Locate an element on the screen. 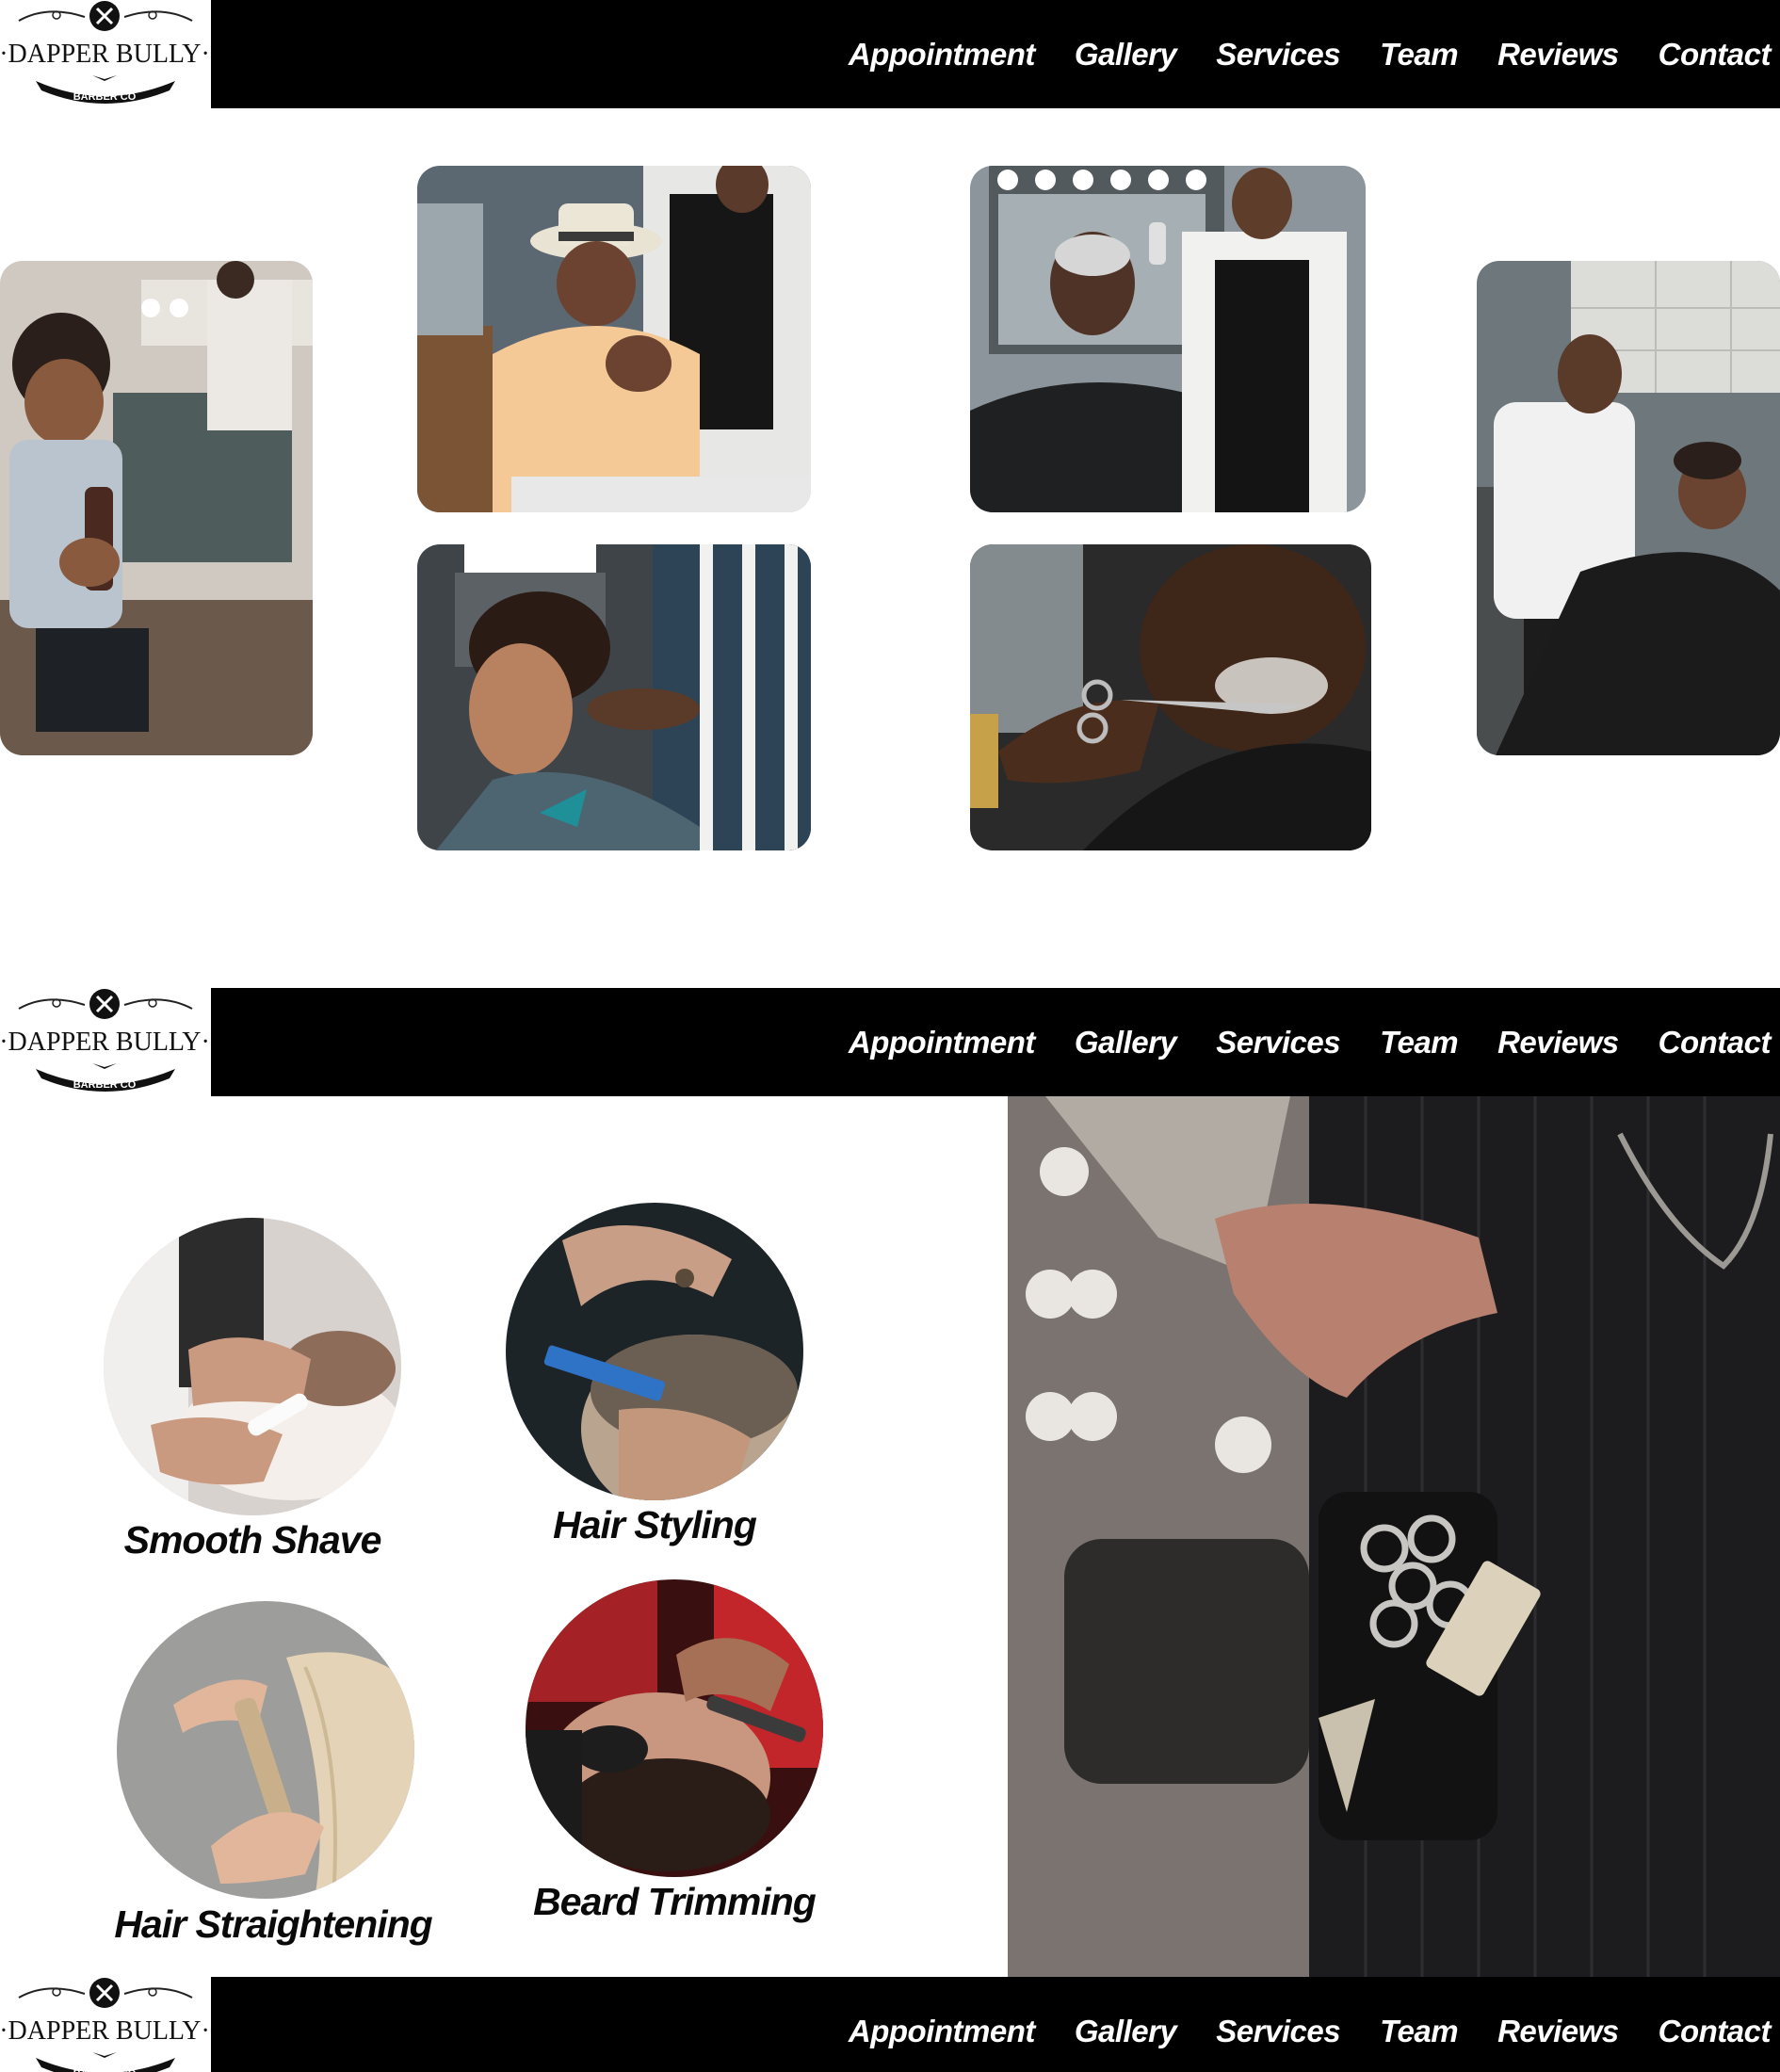  elder-man-smiling-photo is located at coordinates (1168, 339).